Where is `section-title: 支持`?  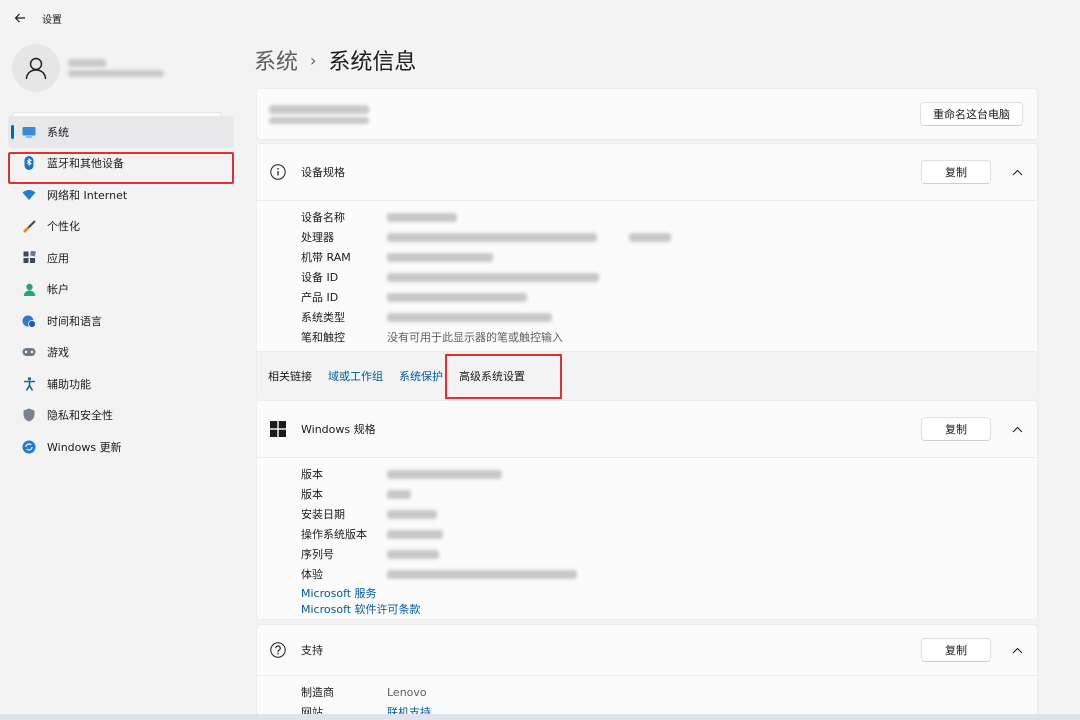 section-title: 支持 is located at coordinates (312, 650).